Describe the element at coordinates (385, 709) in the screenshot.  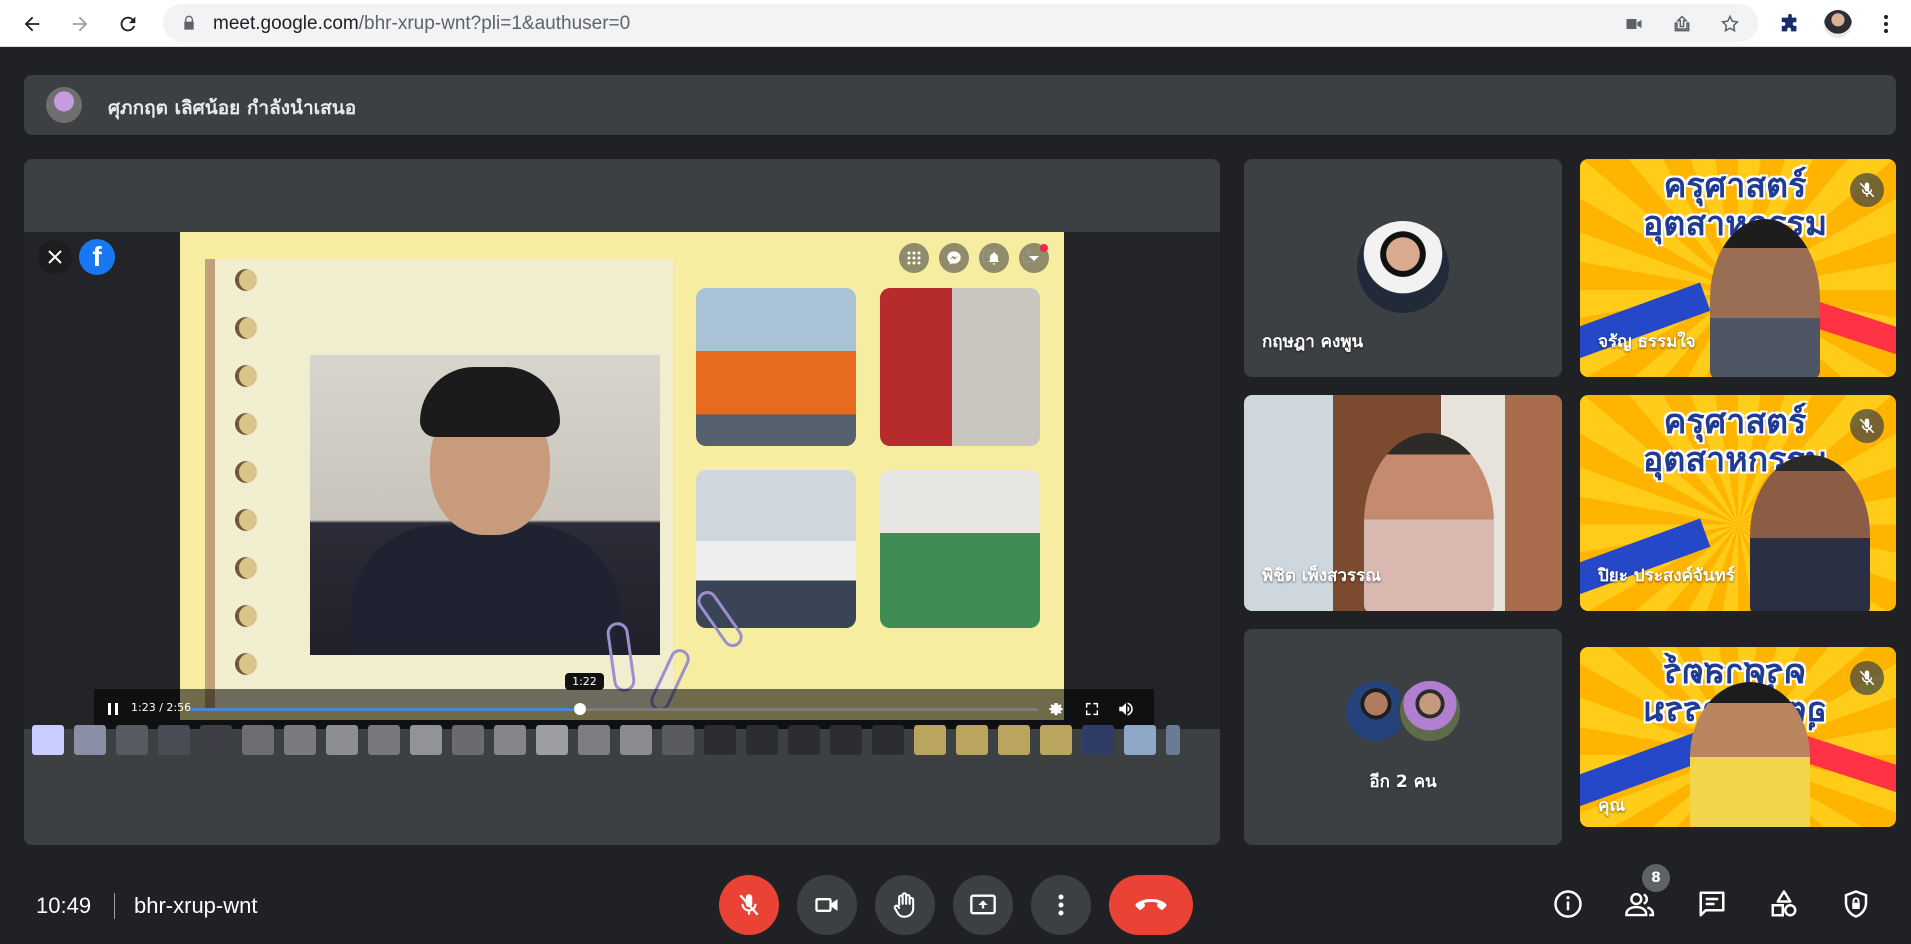
I see `seek-progress` at that location.